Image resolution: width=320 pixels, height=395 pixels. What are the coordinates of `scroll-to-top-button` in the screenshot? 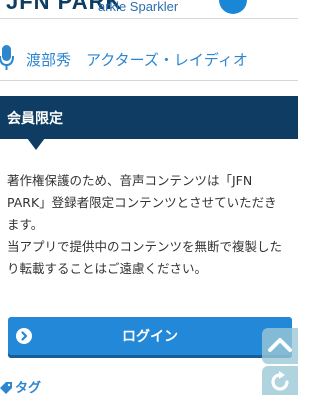 It's located at (280, 346).